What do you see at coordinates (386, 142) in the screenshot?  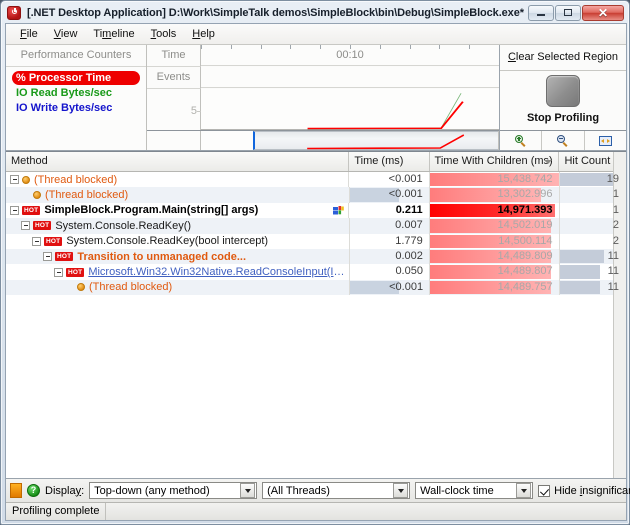 I see `overview-processor-line` at bounding box center [386, 142].